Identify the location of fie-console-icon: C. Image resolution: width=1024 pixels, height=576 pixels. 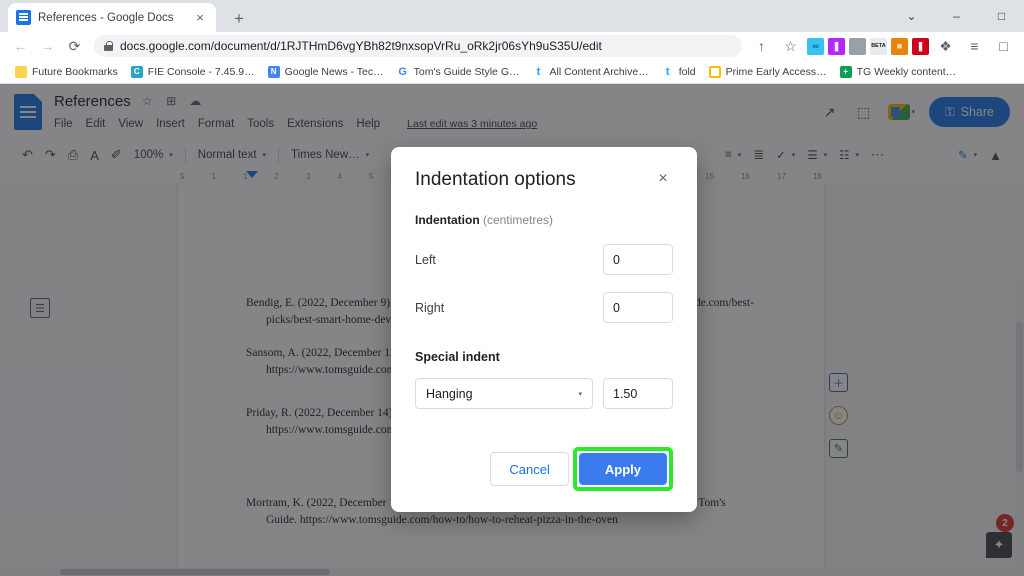
(136, 71).